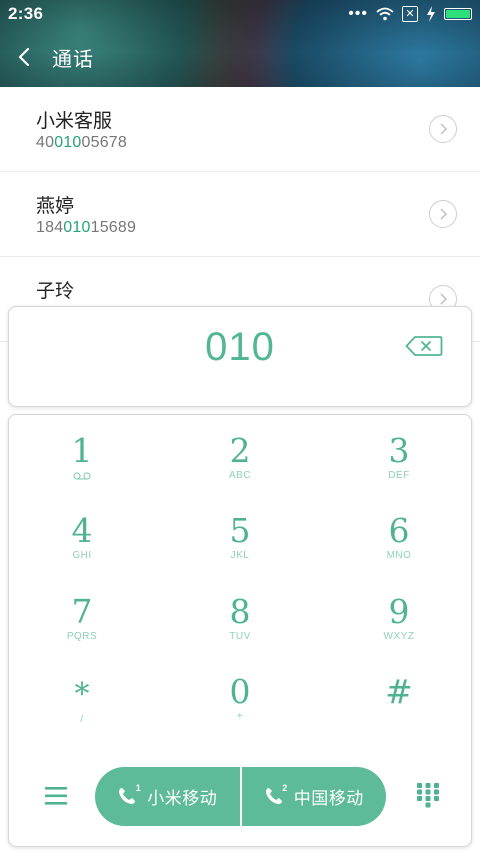 The height and width of the screenshot is (853, 480). Describe the element at coordinates (73, 59) in the screenshot. I see `page-title: 通话` at that location.